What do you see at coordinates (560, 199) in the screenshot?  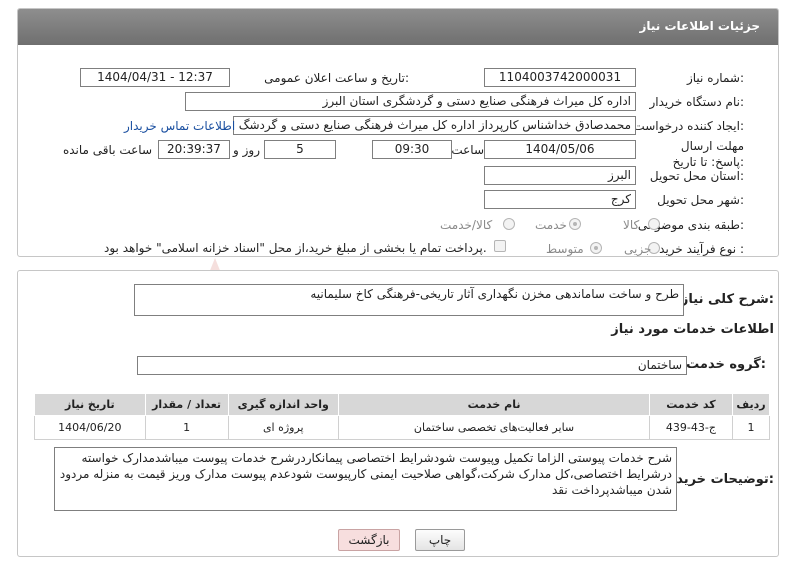 I see `city-field: کرج` at bounding box center [560, 199].